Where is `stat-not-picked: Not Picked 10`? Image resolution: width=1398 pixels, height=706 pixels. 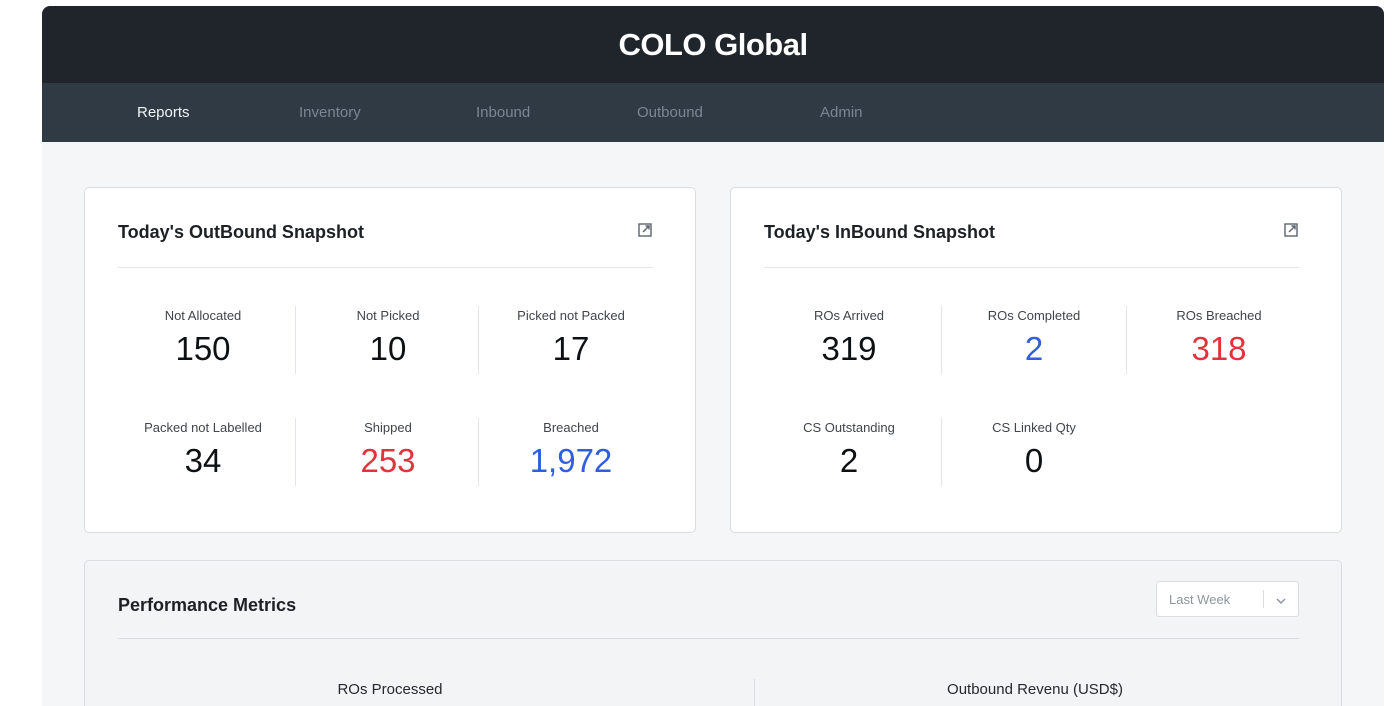
stat-not-picked: Not Picked 10 is located at coordinates (388, 338).